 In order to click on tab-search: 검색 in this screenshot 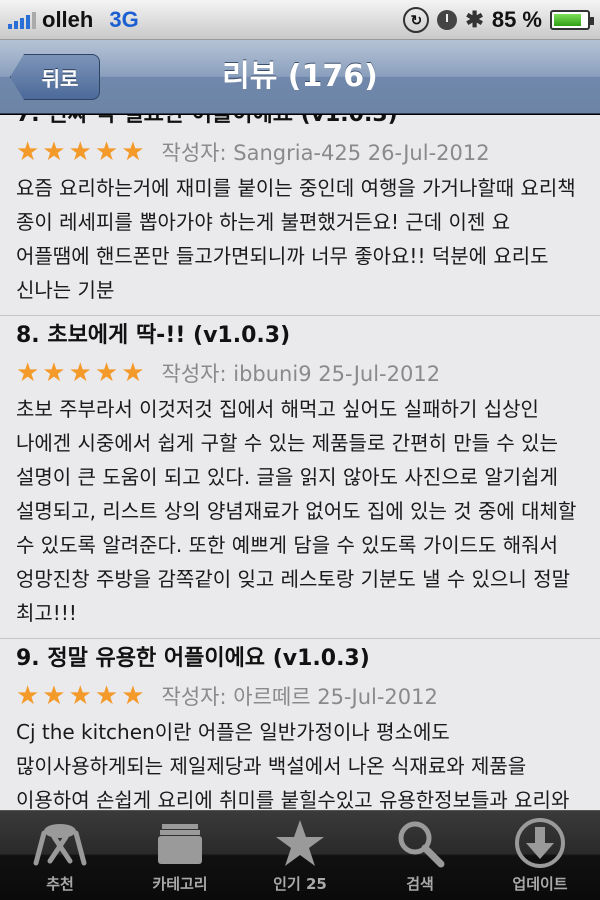, I will do `click(420, 855)`.